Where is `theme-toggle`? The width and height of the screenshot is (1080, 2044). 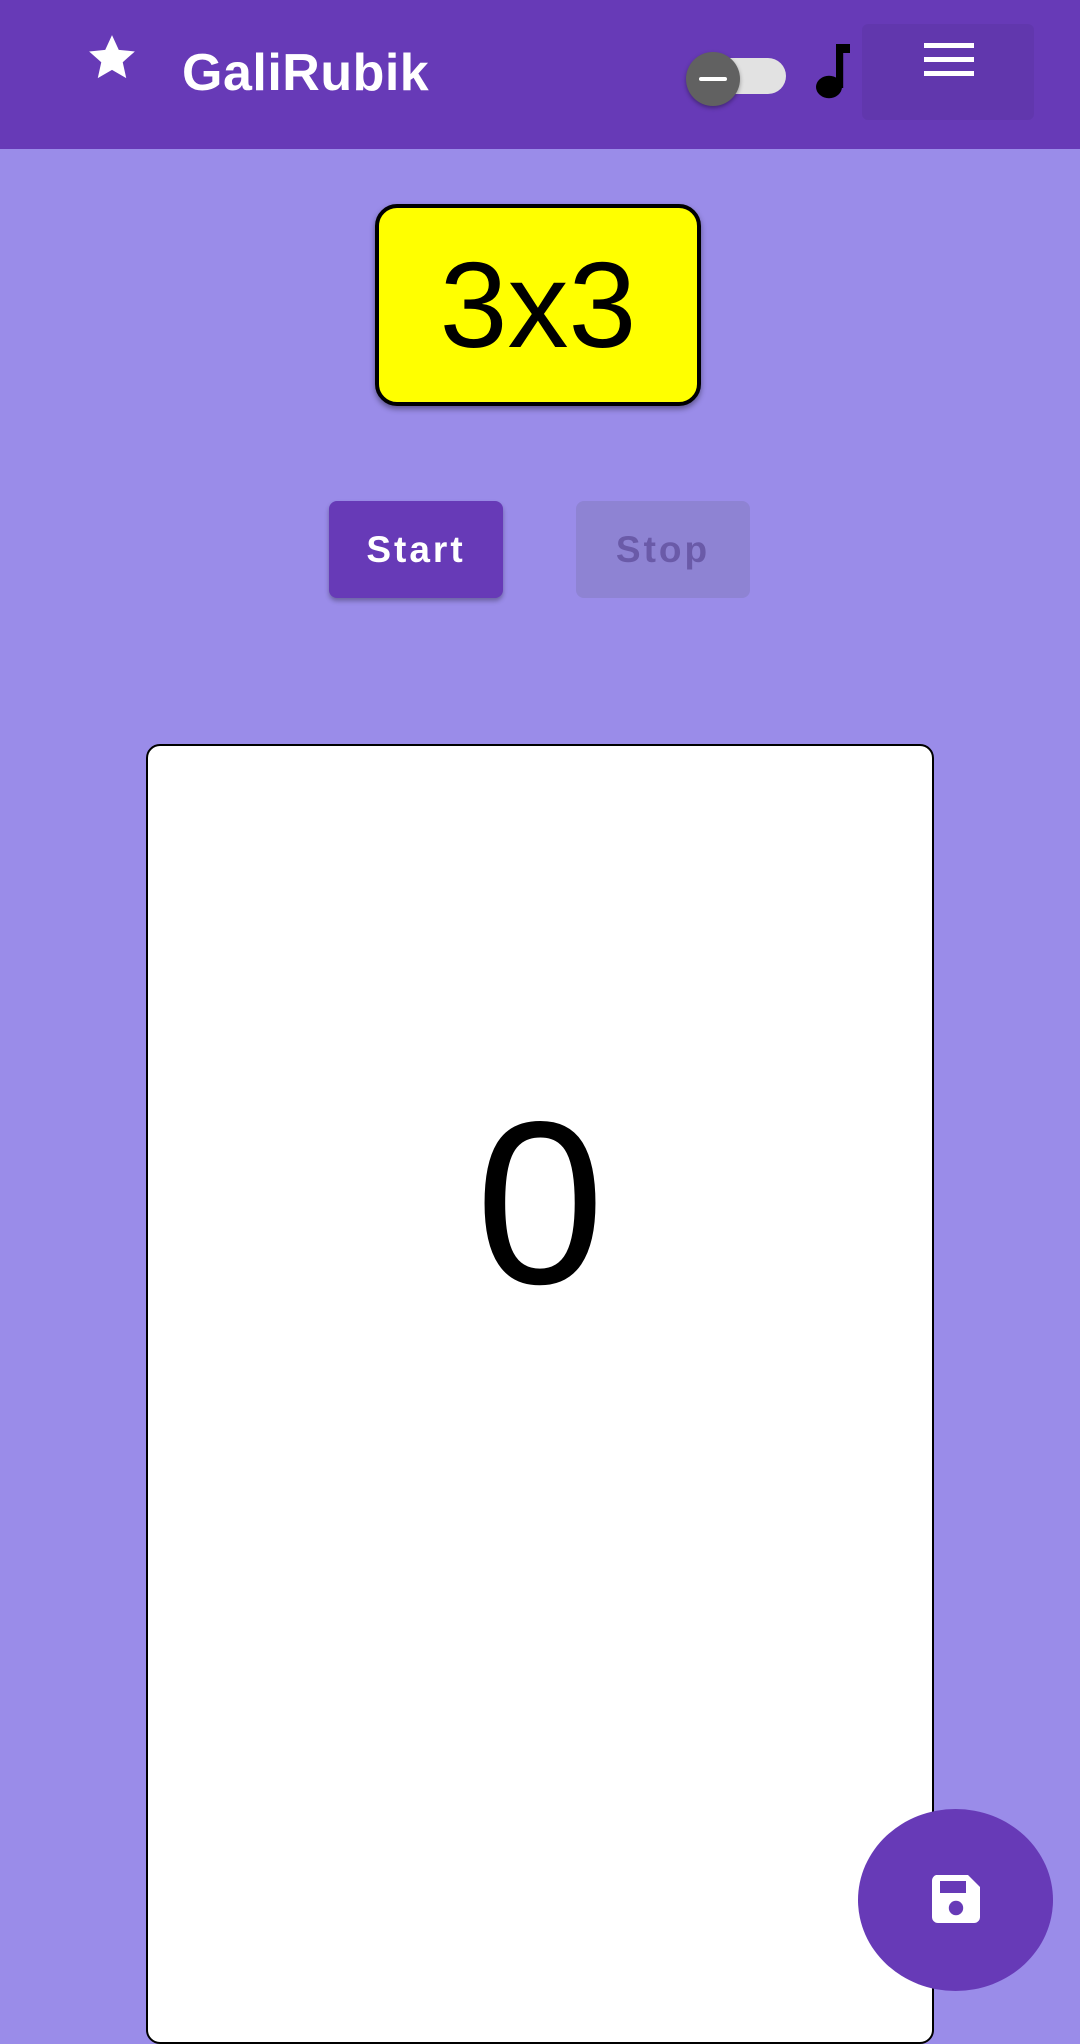 theme-toggle is located at coordinates (736, 79).